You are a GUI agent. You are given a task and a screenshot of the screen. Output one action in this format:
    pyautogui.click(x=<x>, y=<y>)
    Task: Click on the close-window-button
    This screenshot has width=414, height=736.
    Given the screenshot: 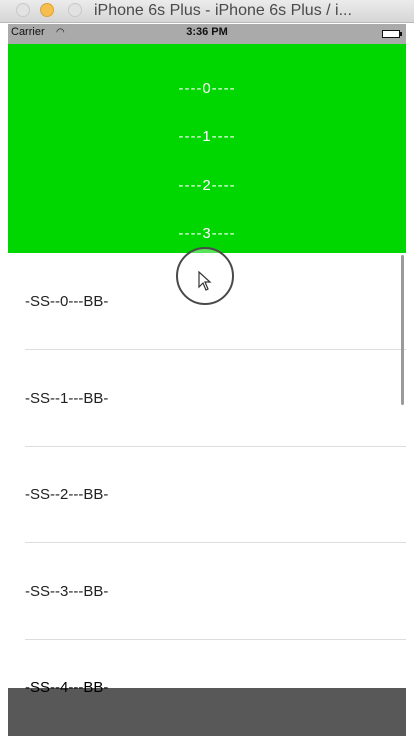 What is the action you would take?
    pyautogui.click(x=23, y=10)
    